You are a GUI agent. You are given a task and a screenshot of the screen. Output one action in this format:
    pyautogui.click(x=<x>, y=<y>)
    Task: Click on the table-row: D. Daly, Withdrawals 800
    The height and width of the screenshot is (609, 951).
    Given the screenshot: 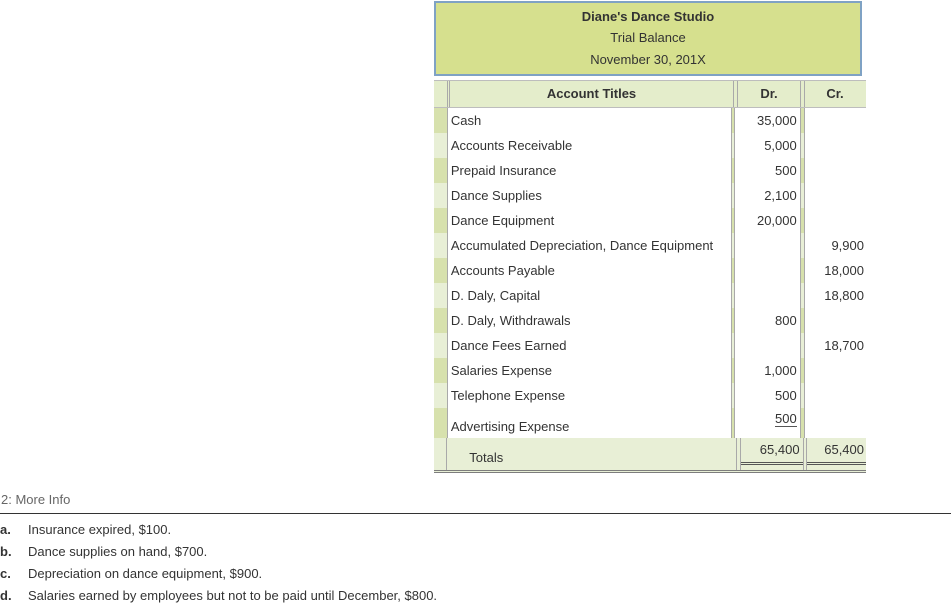 What is the action you would take?
    pyautogui.click(x=650, y=320)
    